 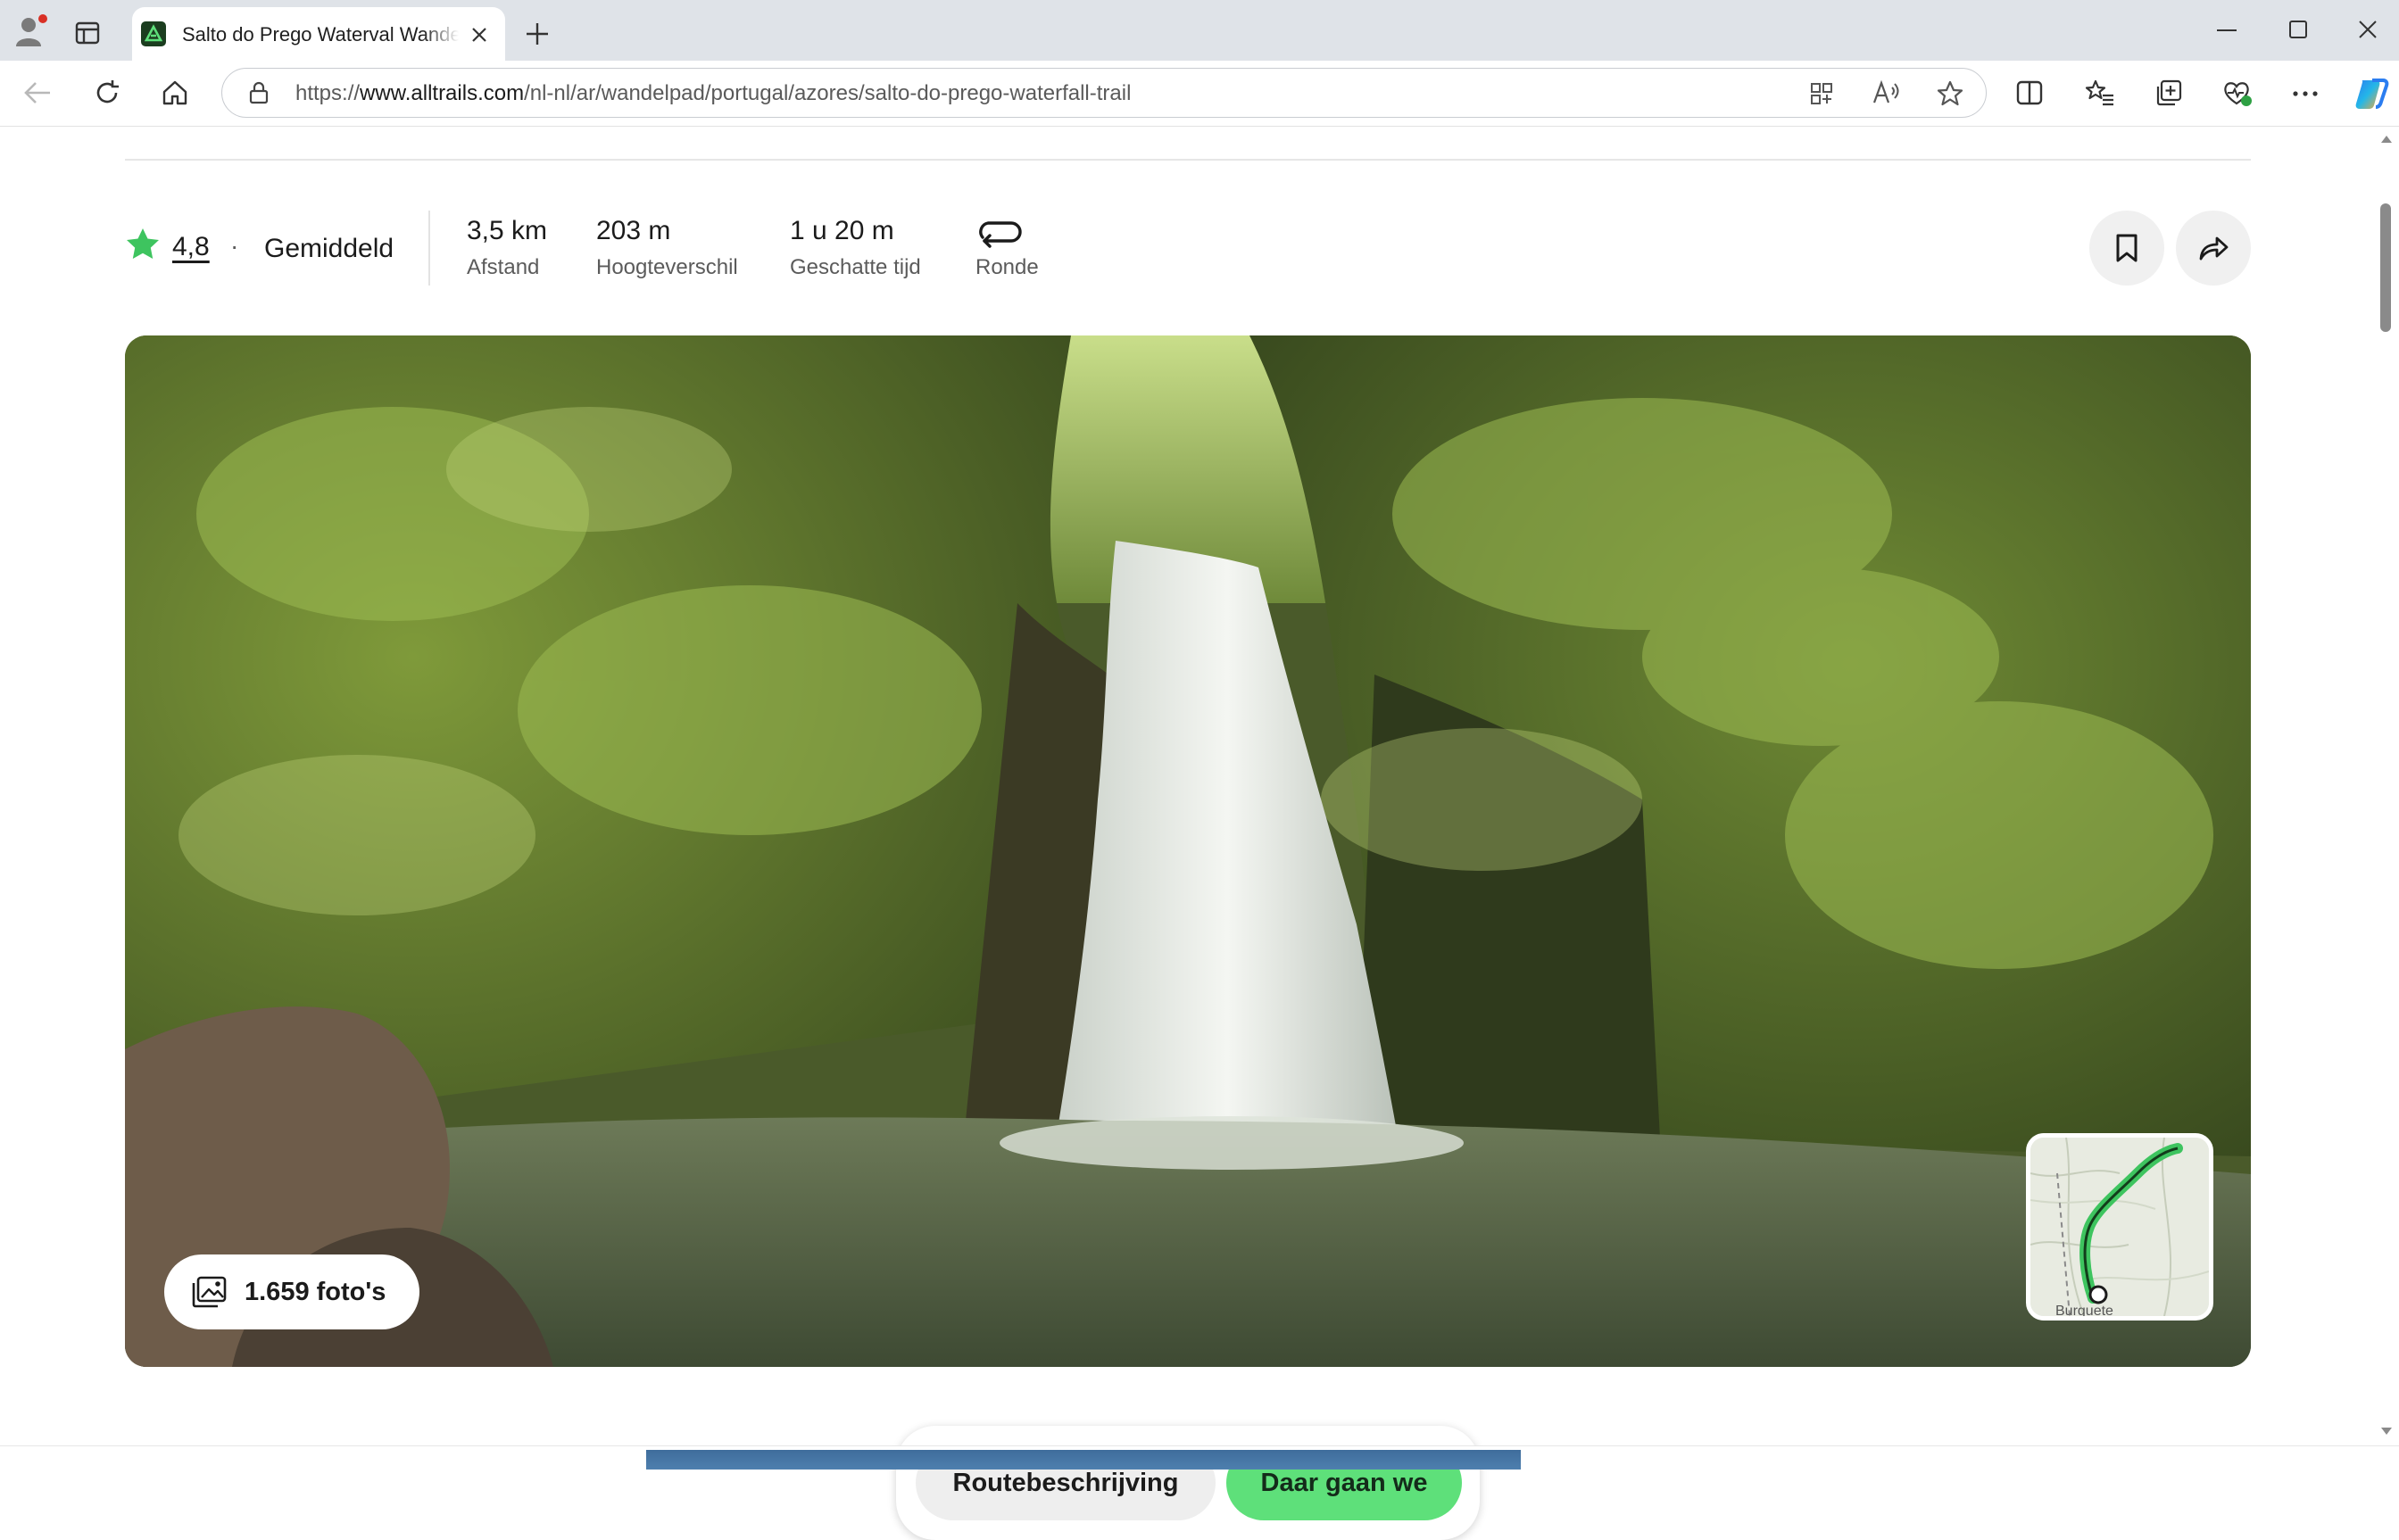 What do you see at coordinates (153, 34) in the screenshot?
I see `alltrails-favicon-icon` at bounding box center [153, 34].